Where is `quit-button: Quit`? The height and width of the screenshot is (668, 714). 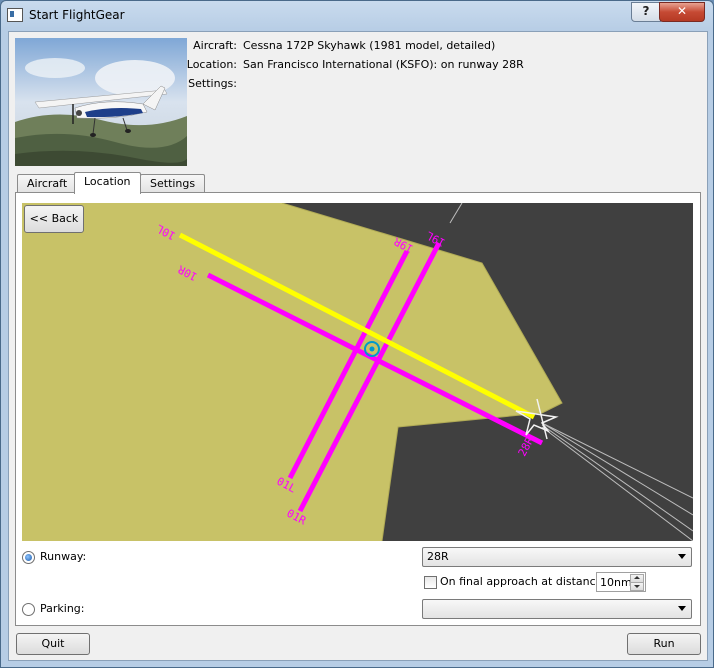 quit-button: Quit is located at coordinates (53, 644).